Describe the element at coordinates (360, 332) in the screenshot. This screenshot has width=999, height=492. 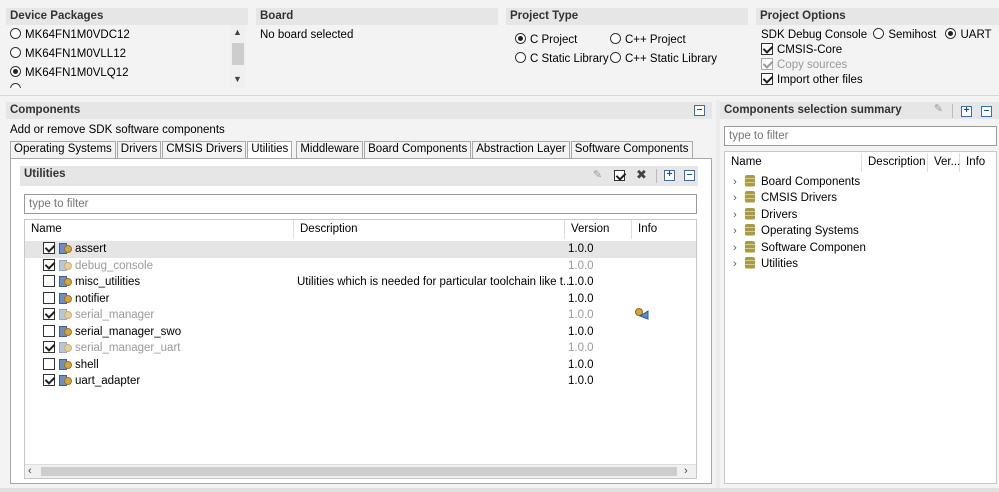
I see `table-row: serial_manager_swo 1.0.0` at that location.